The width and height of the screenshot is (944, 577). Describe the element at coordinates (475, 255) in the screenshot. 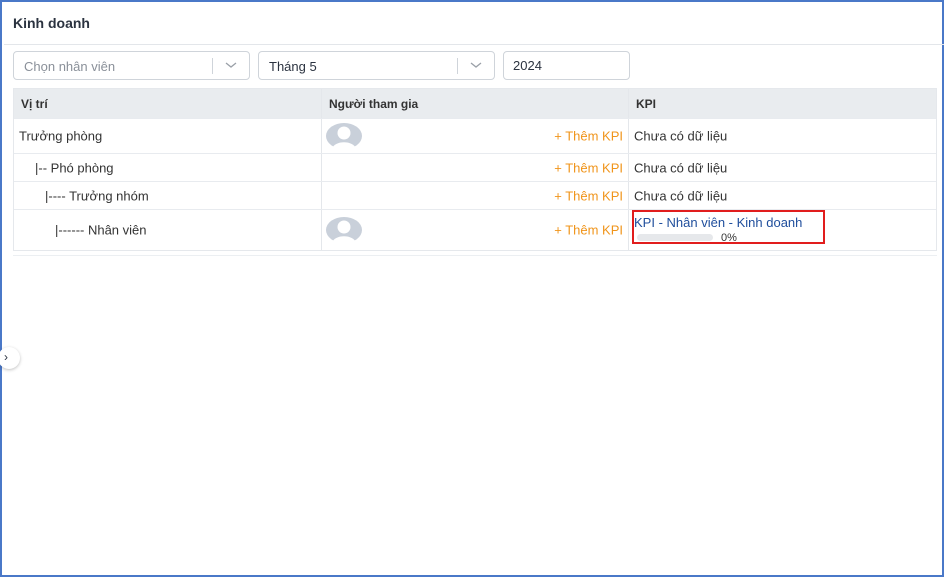

I see `table-bottom-divider` at that location.